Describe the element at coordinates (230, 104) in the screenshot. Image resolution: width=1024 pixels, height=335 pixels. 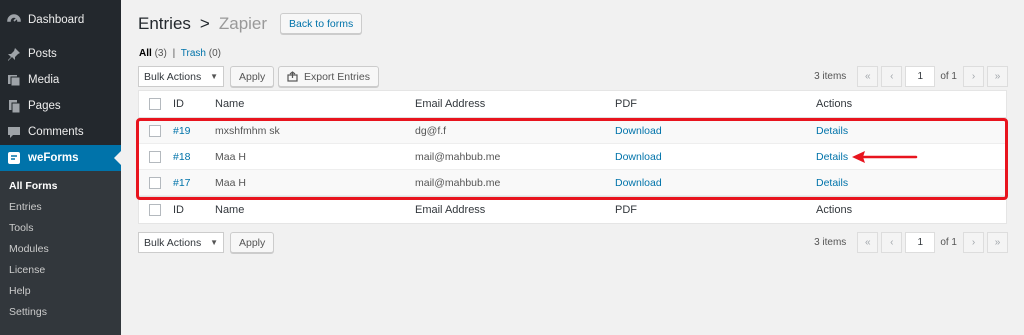
I see `column-header-name: Name` at that location.